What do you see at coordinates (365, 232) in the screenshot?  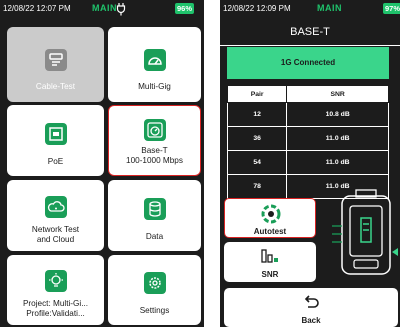 I see `tester-device-icon` at bounding box center [365, 232].